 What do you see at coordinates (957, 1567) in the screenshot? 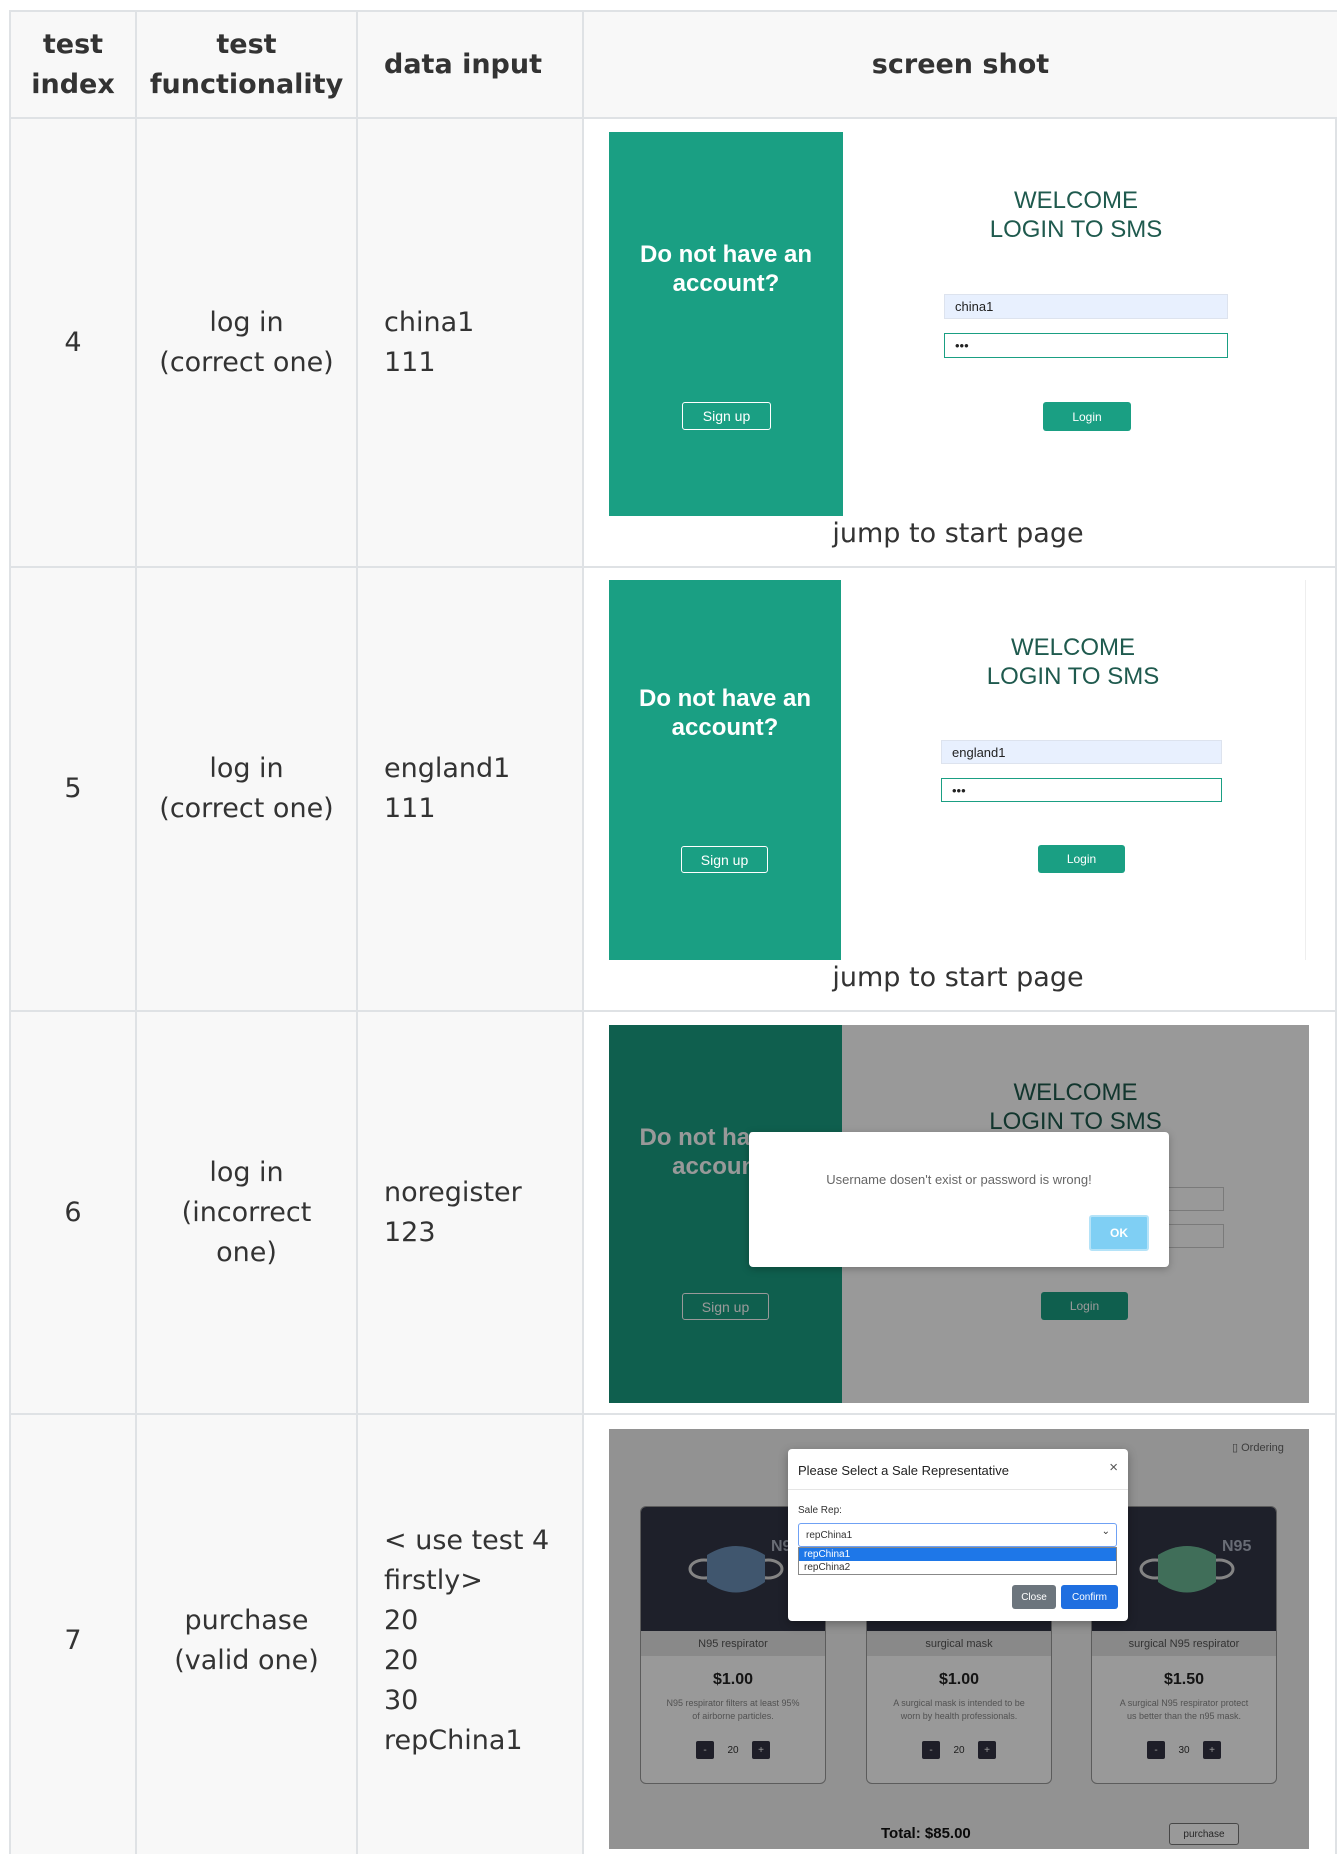
I see `option-repchina2: repChina2` at bounding box center [957, 1567].